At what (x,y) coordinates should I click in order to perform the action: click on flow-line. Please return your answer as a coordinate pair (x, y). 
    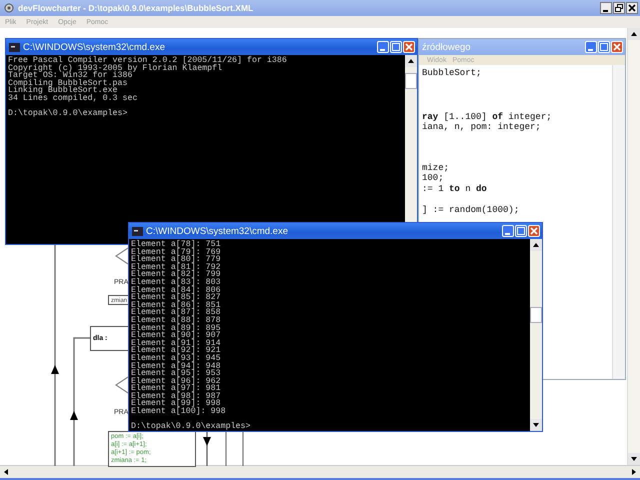
    Looking at the image, I should click on (243, 449).